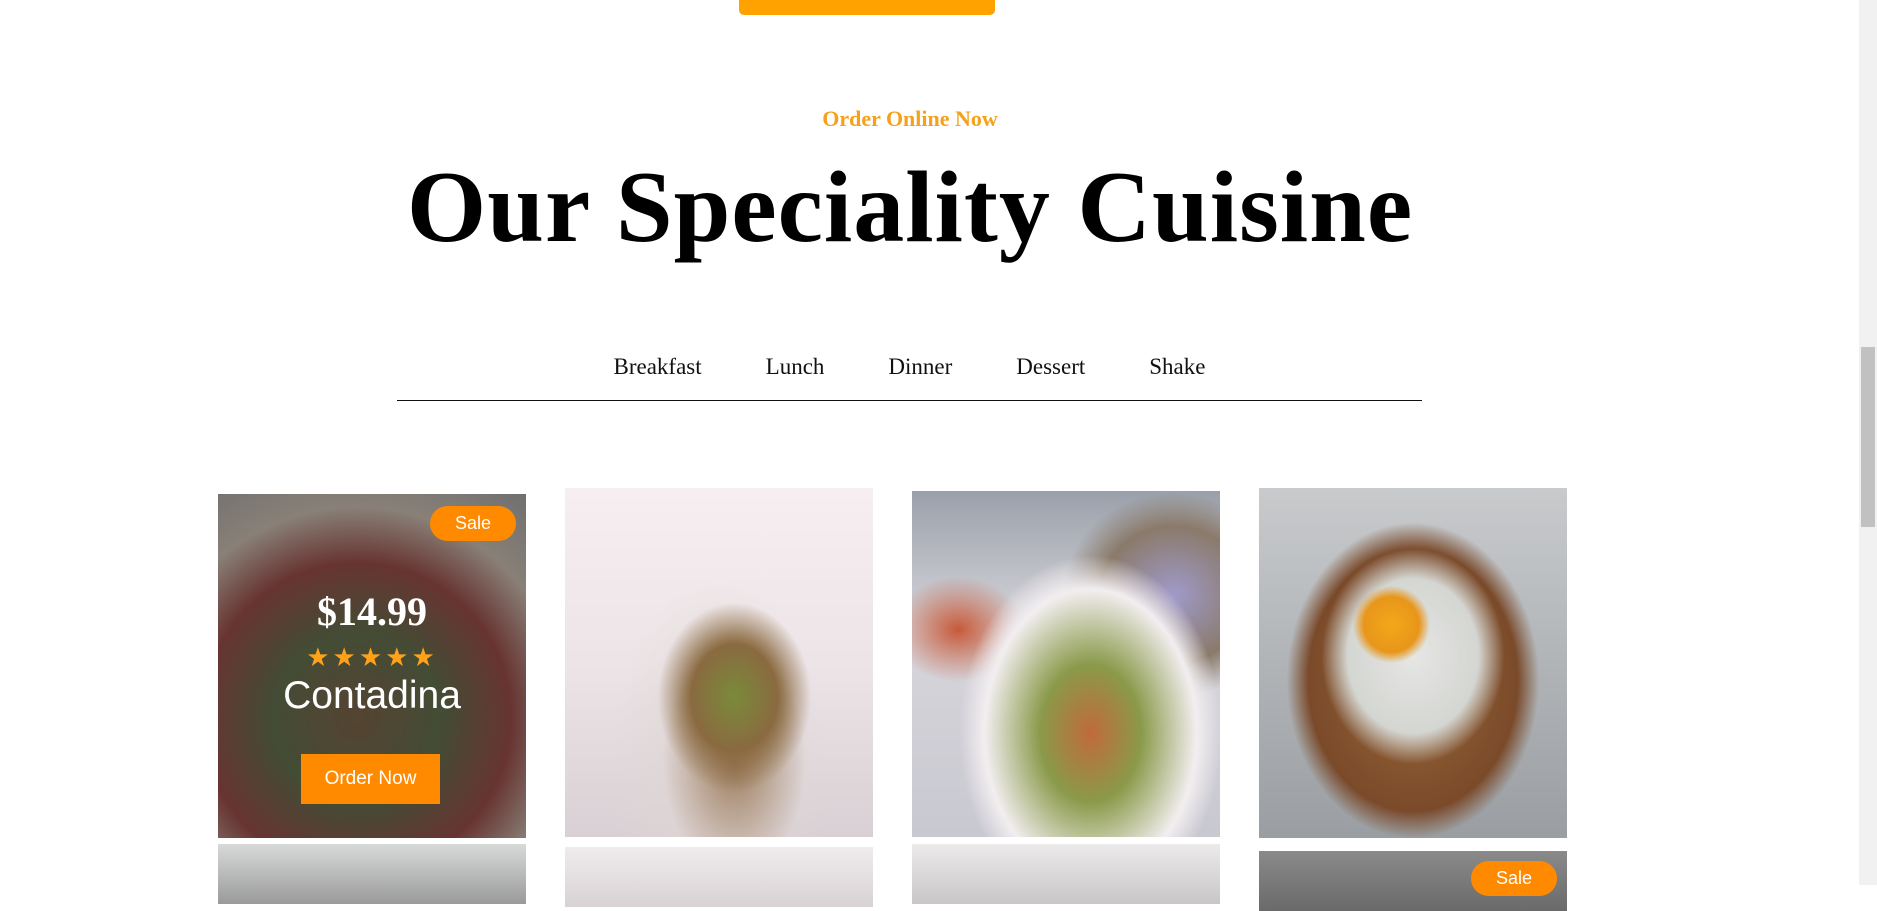 The image size is (1877, 911). Describe the element at coordinates (1413, 881) in the screenshot. I see `dish-card: Sale` at that location.